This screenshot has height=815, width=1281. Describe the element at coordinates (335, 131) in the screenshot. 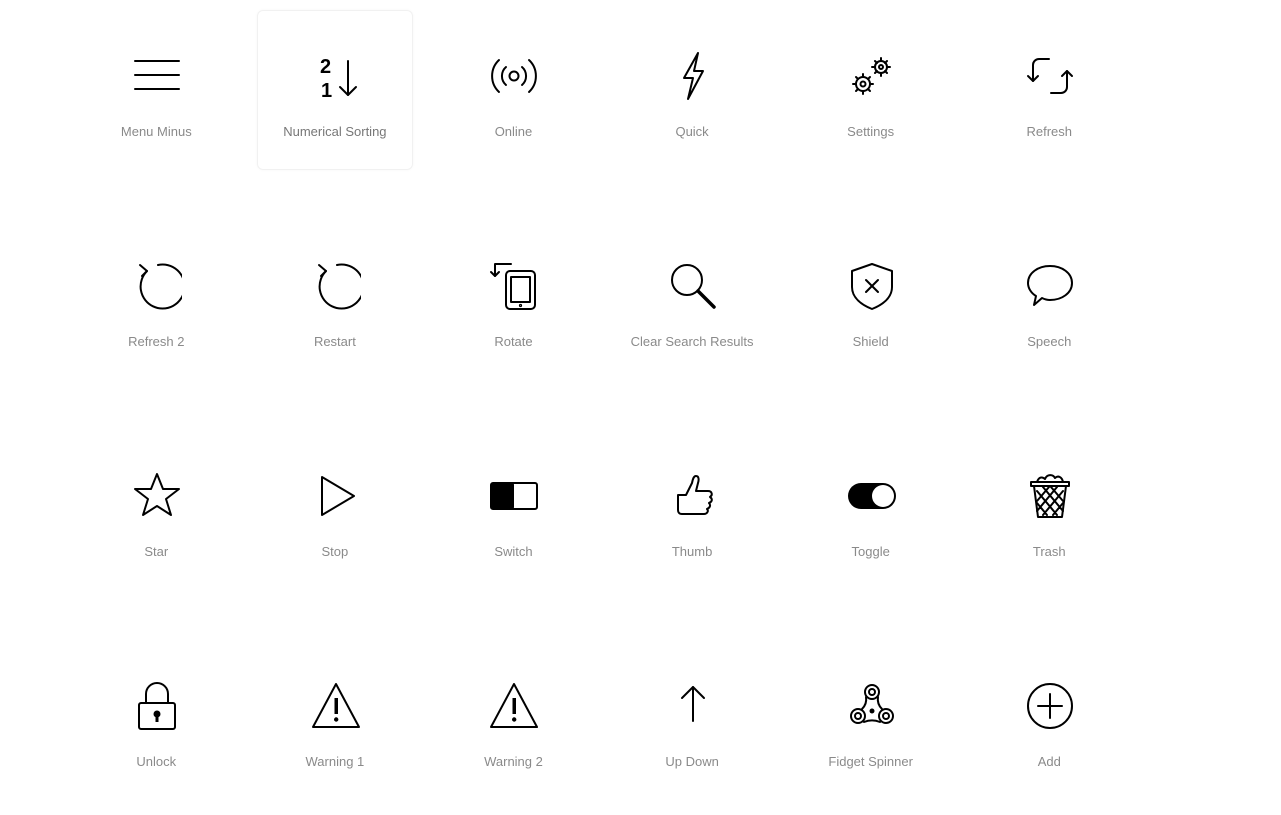

I see `icon-label: Numerical Sorting` at that location.